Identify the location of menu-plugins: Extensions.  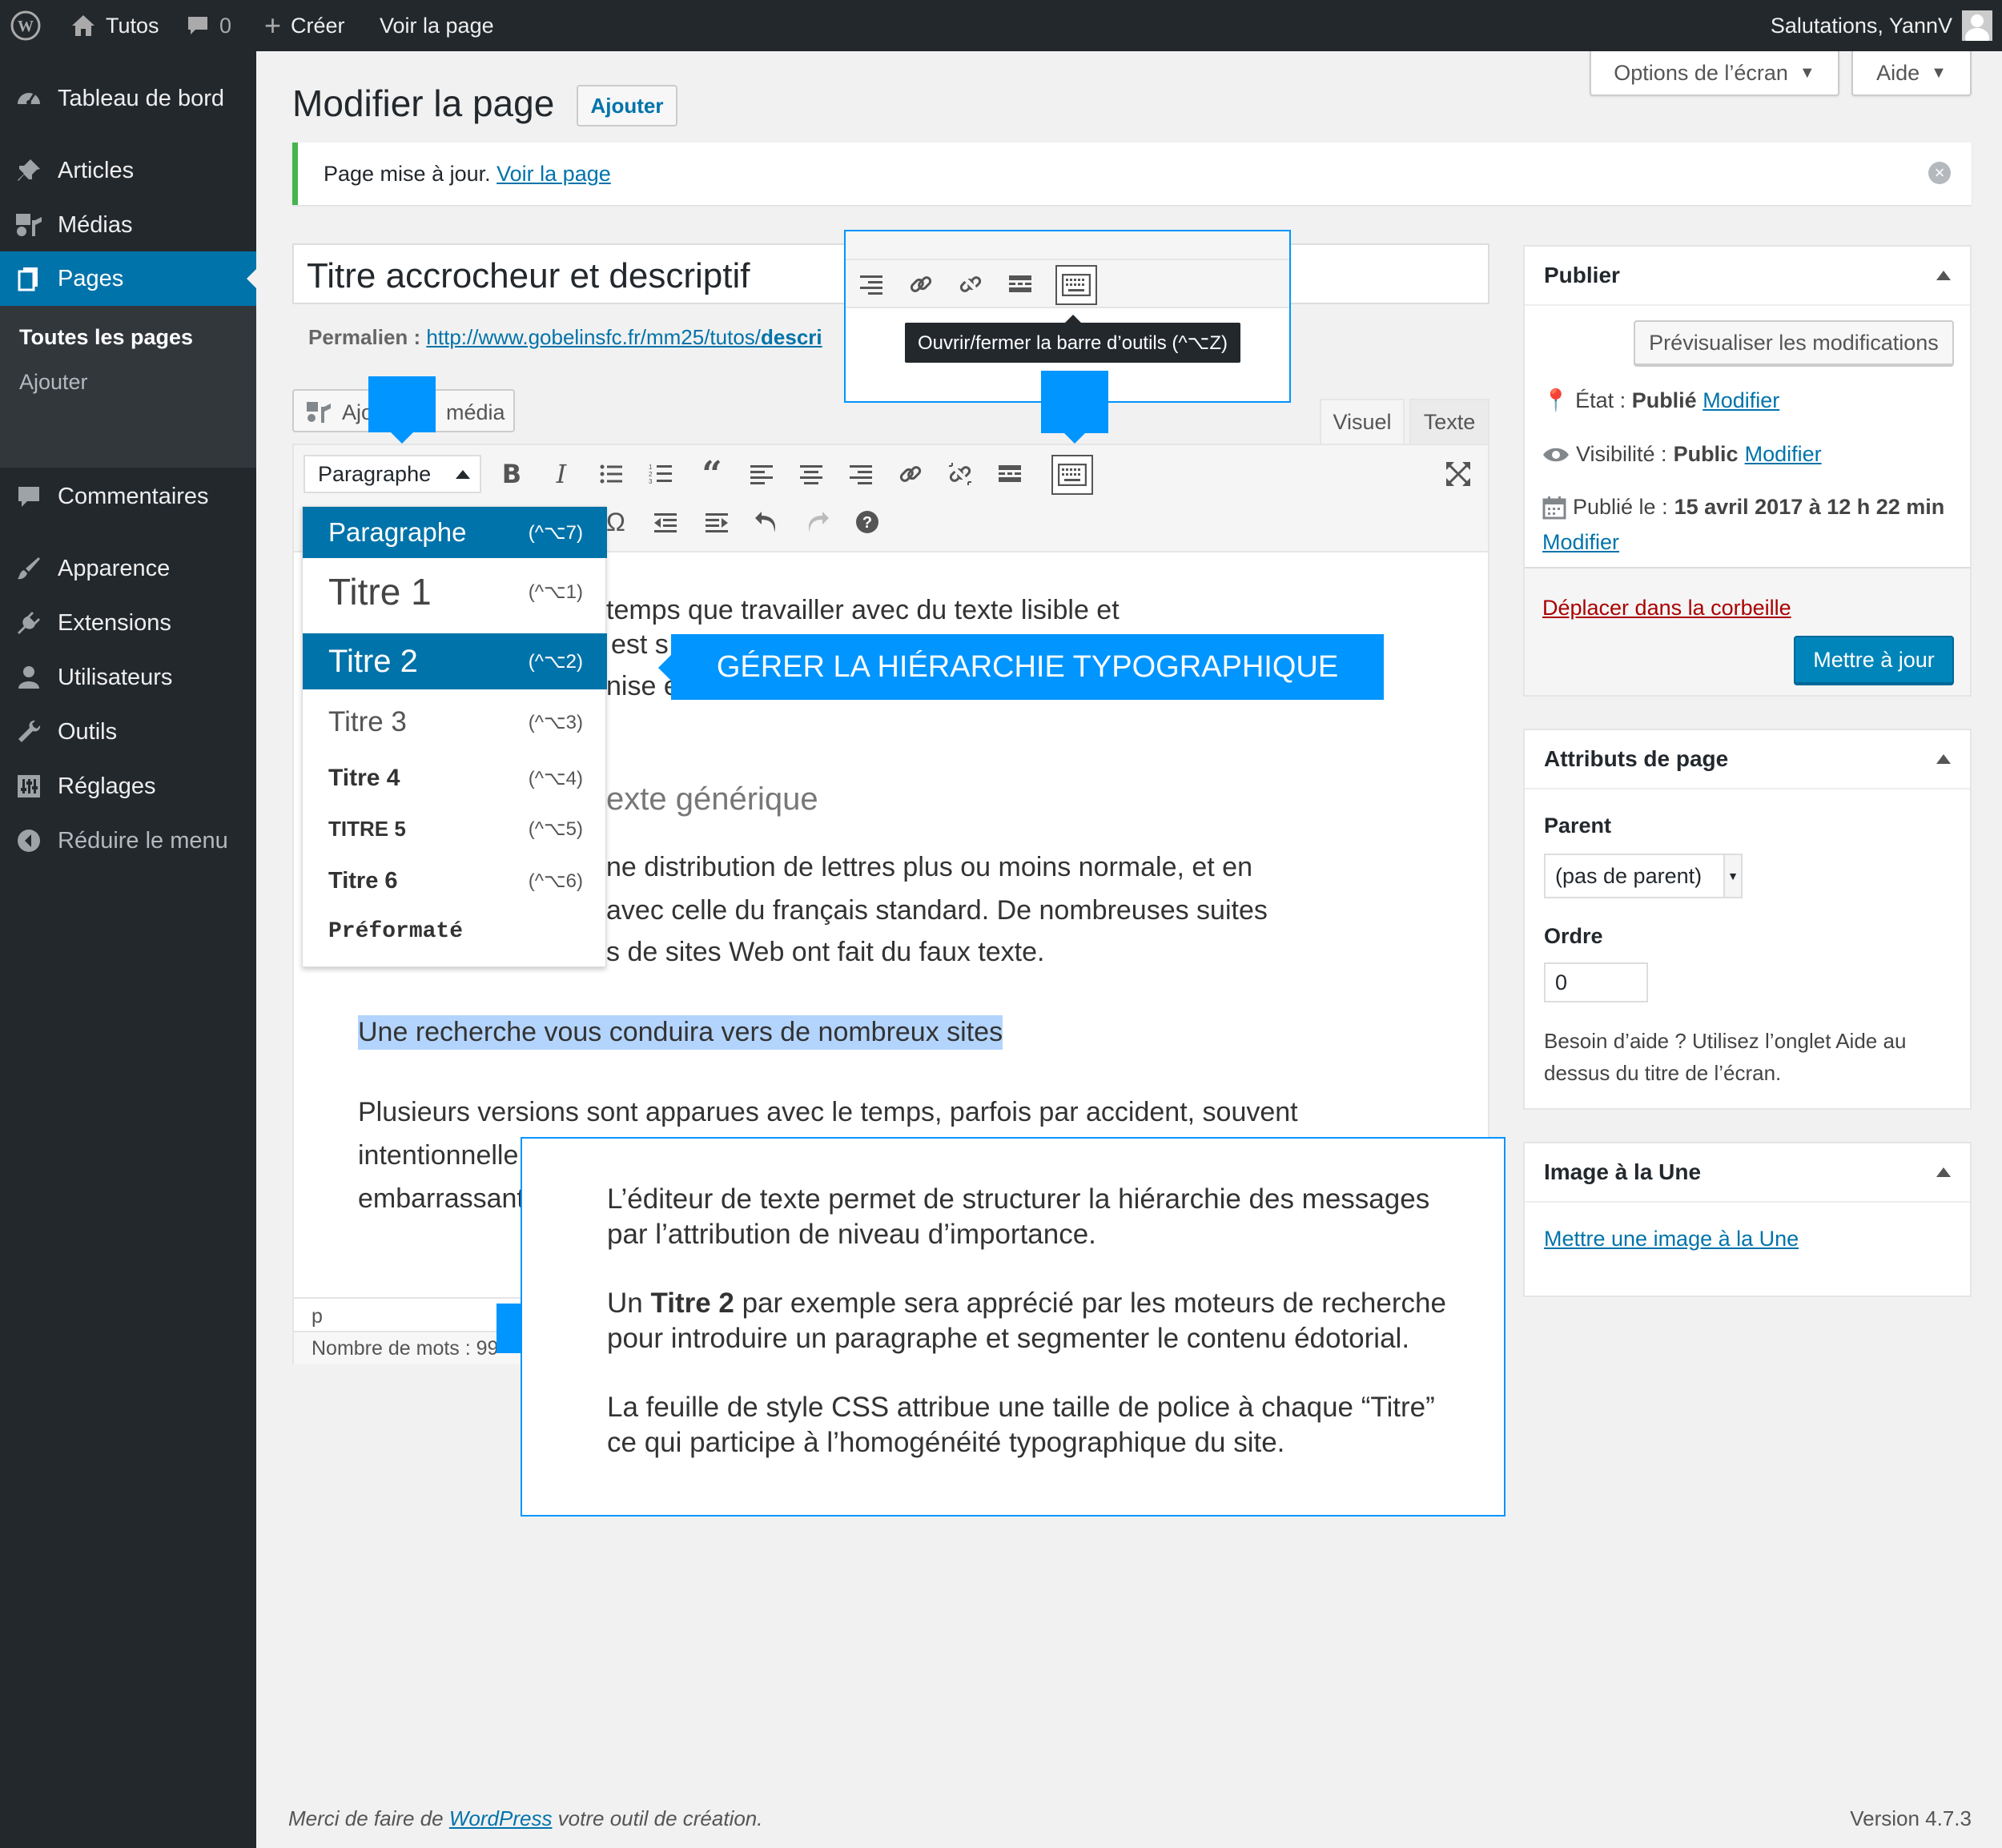
(128, 623).